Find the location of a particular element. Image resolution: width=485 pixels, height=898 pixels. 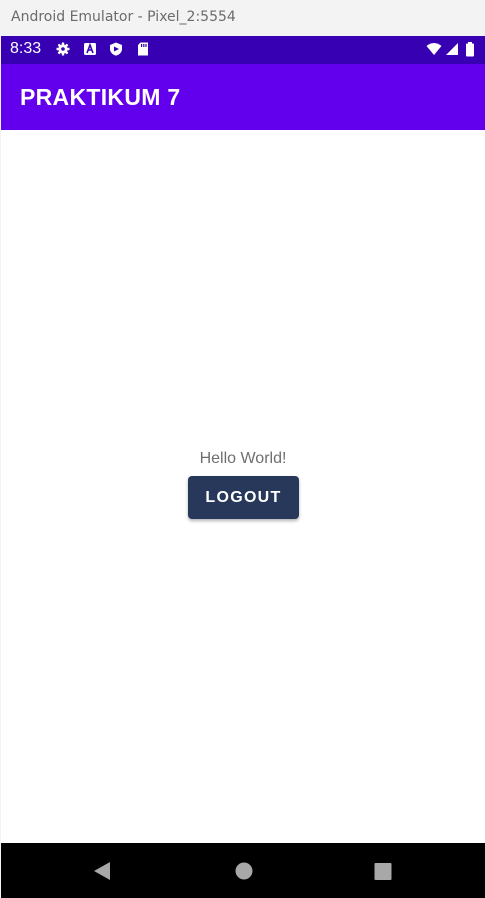

app-title: PRAKTIKUM 7 is located at coordinates (100, 97).